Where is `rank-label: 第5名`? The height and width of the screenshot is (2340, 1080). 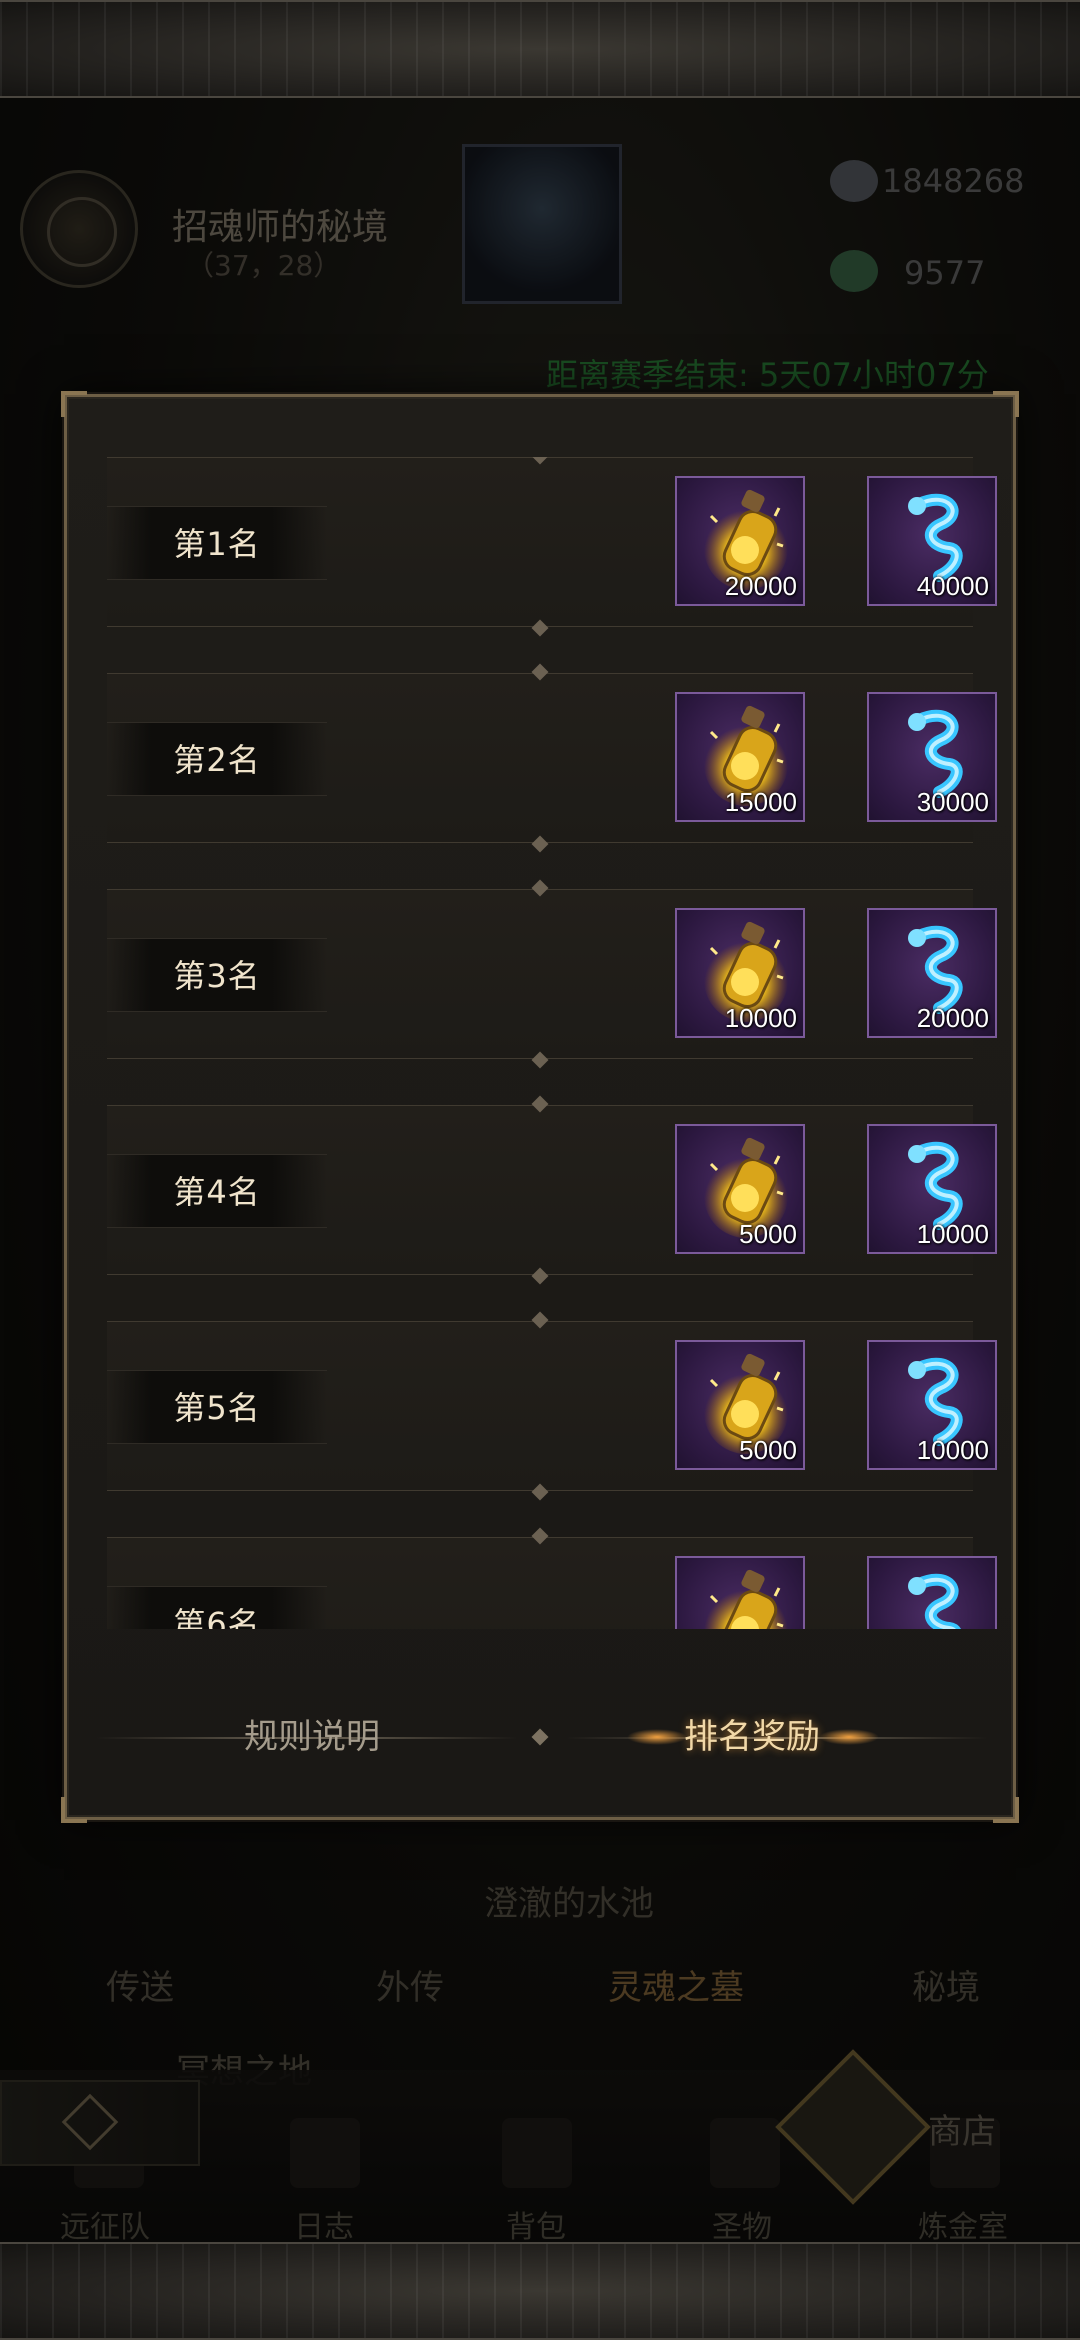 rank-label: 第5名 is located at coordinates (217, 1408).